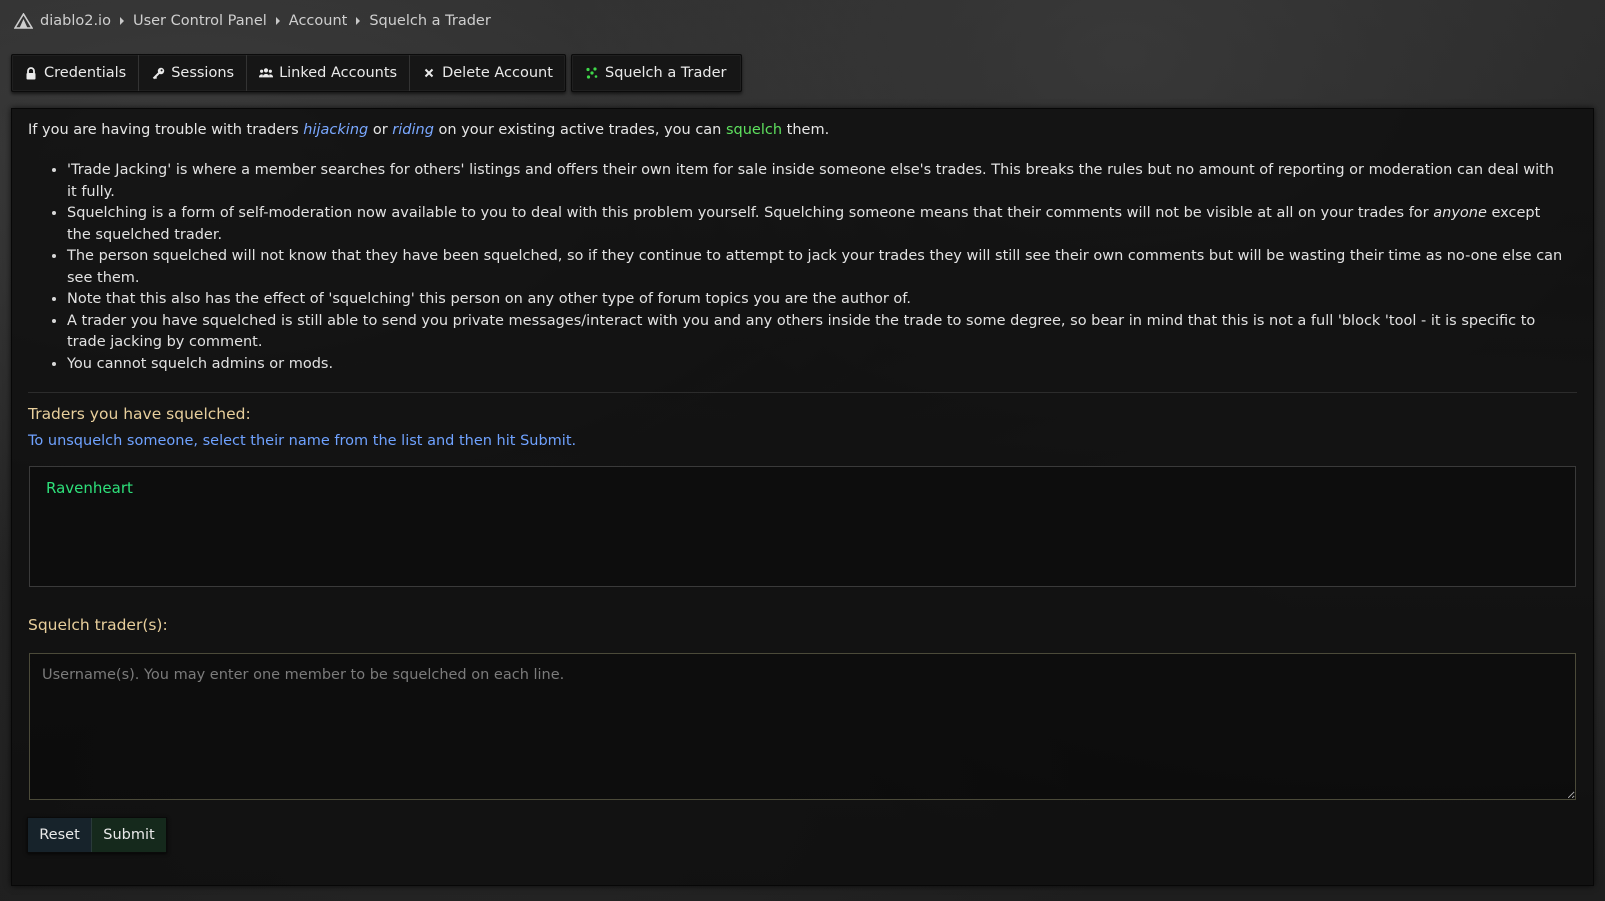  I want to click on tab-squelch-trader: Squelch a Trader, so click(655, 73).